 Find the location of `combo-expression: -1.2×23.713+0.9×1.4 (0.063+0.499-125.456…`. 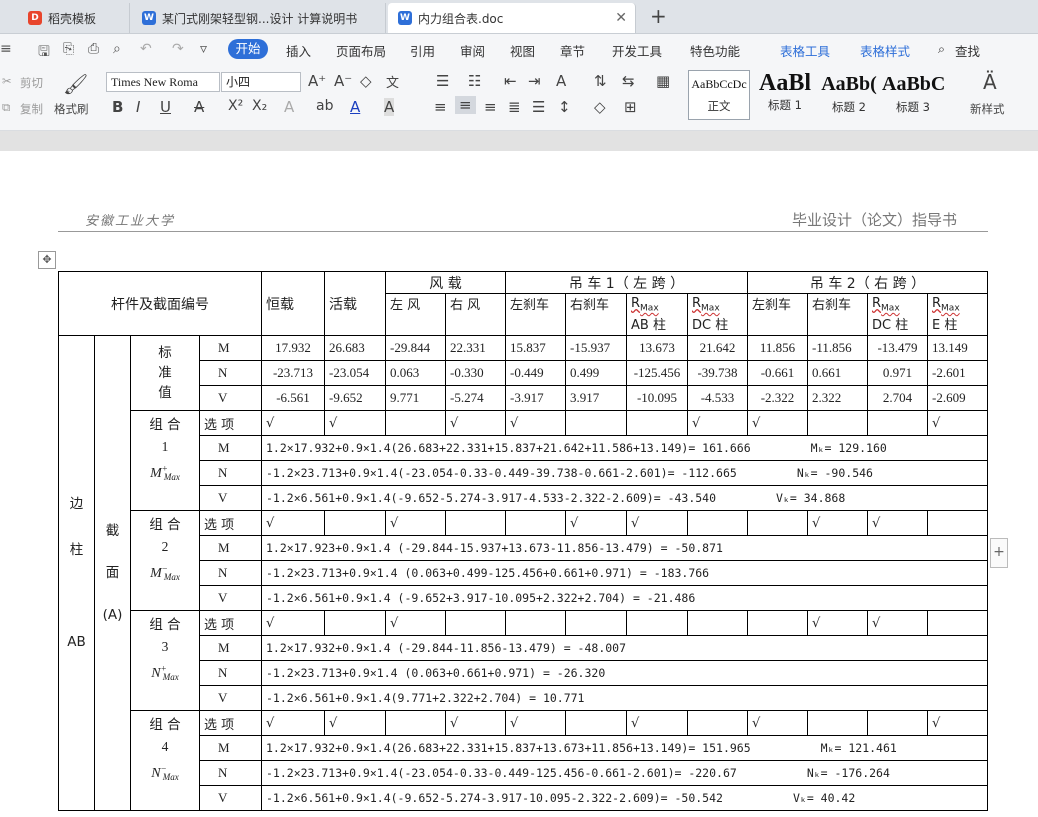

combo-expression: -1.2×23.713+0.9×1.4 (0.063+0.499-125.456… is located at coordinates (624, 573).